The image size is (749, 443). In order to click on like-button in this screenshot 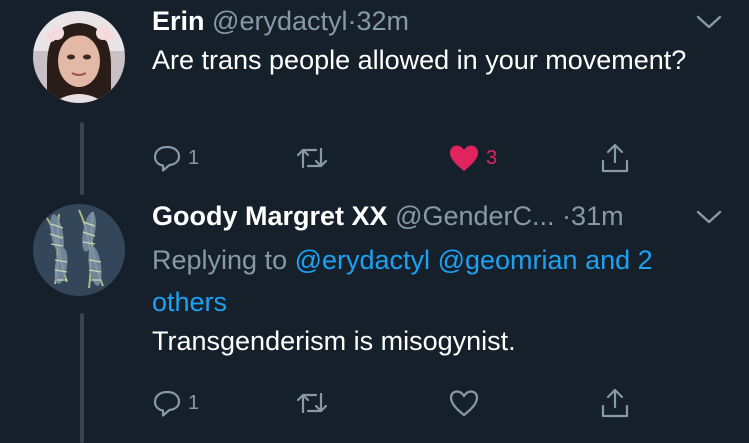, I will do `click(467, 403)`.